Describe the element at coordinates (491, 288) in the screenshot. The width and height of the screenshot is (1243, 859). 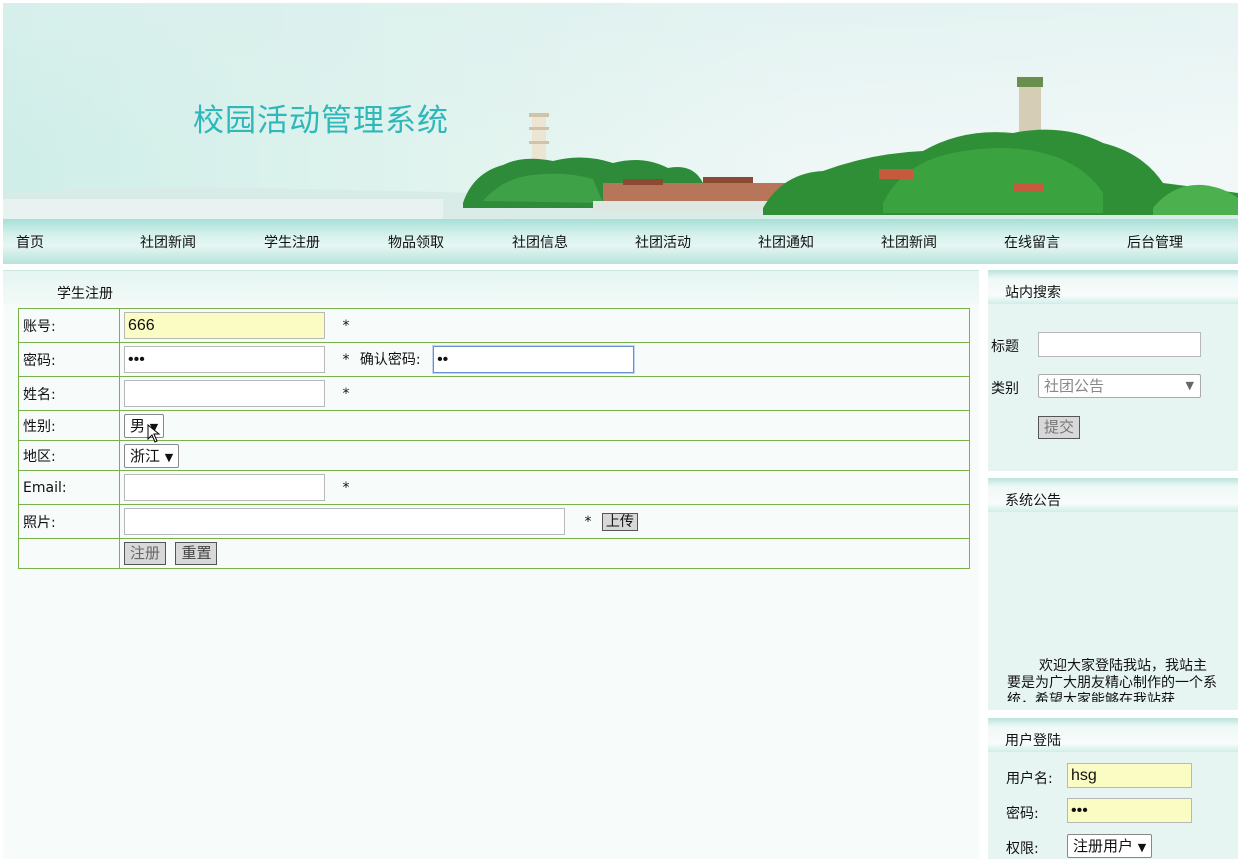
I see `register-header: 学生注册` at that location.